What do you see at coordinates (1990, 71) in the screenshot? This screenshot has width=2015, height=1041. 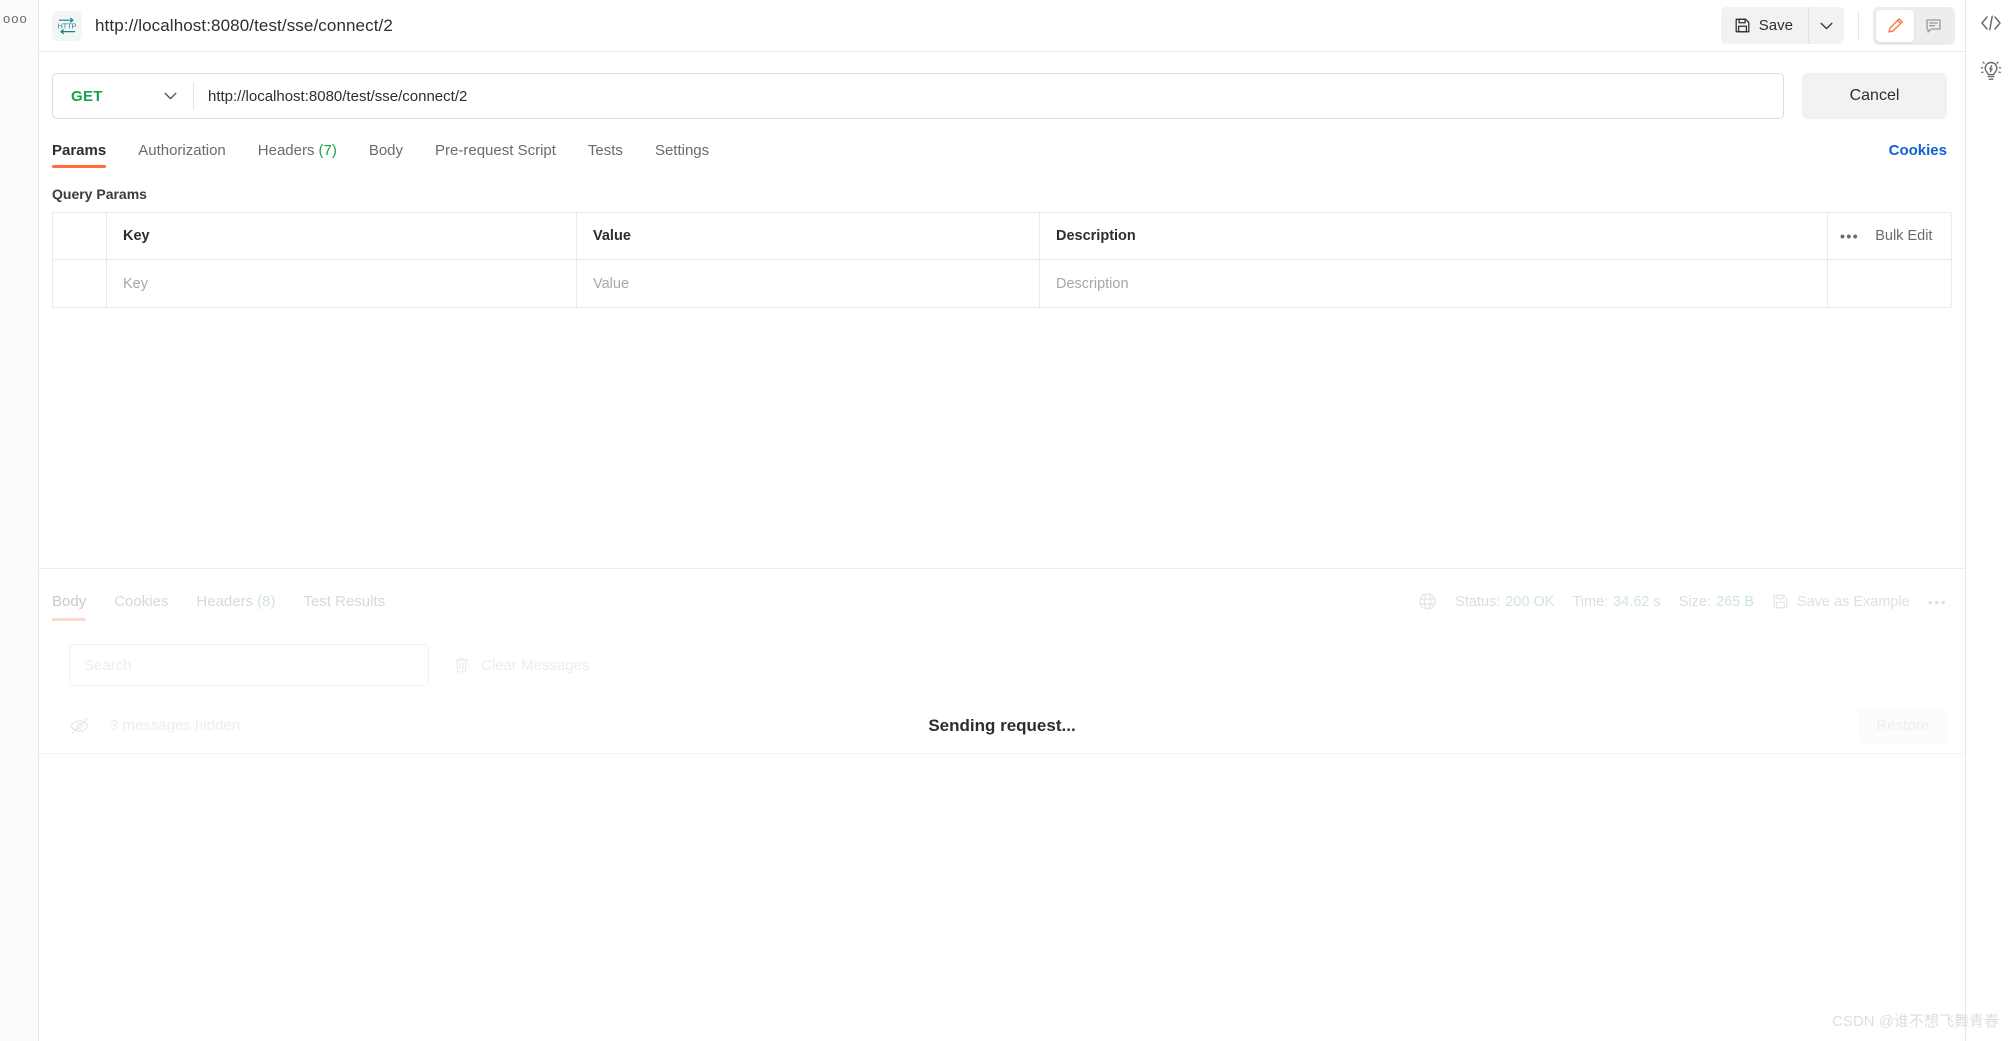 I see `lightbulb-icon` at bounding box center [1990, 71].